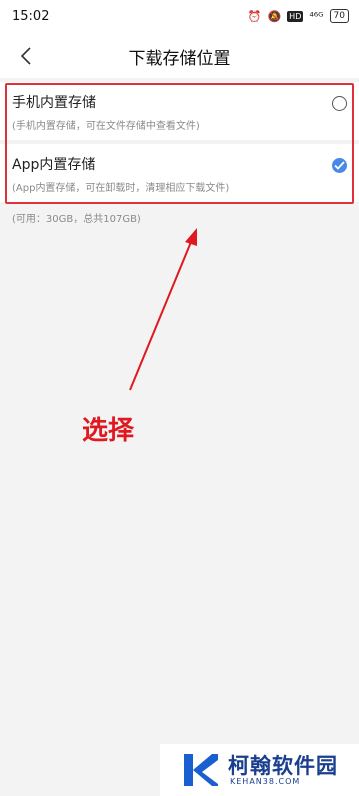  I want to click on option-app-storage: App内置存储 (App内置存储，可在卸载时，清理相应下载文件), so click(179, 173).